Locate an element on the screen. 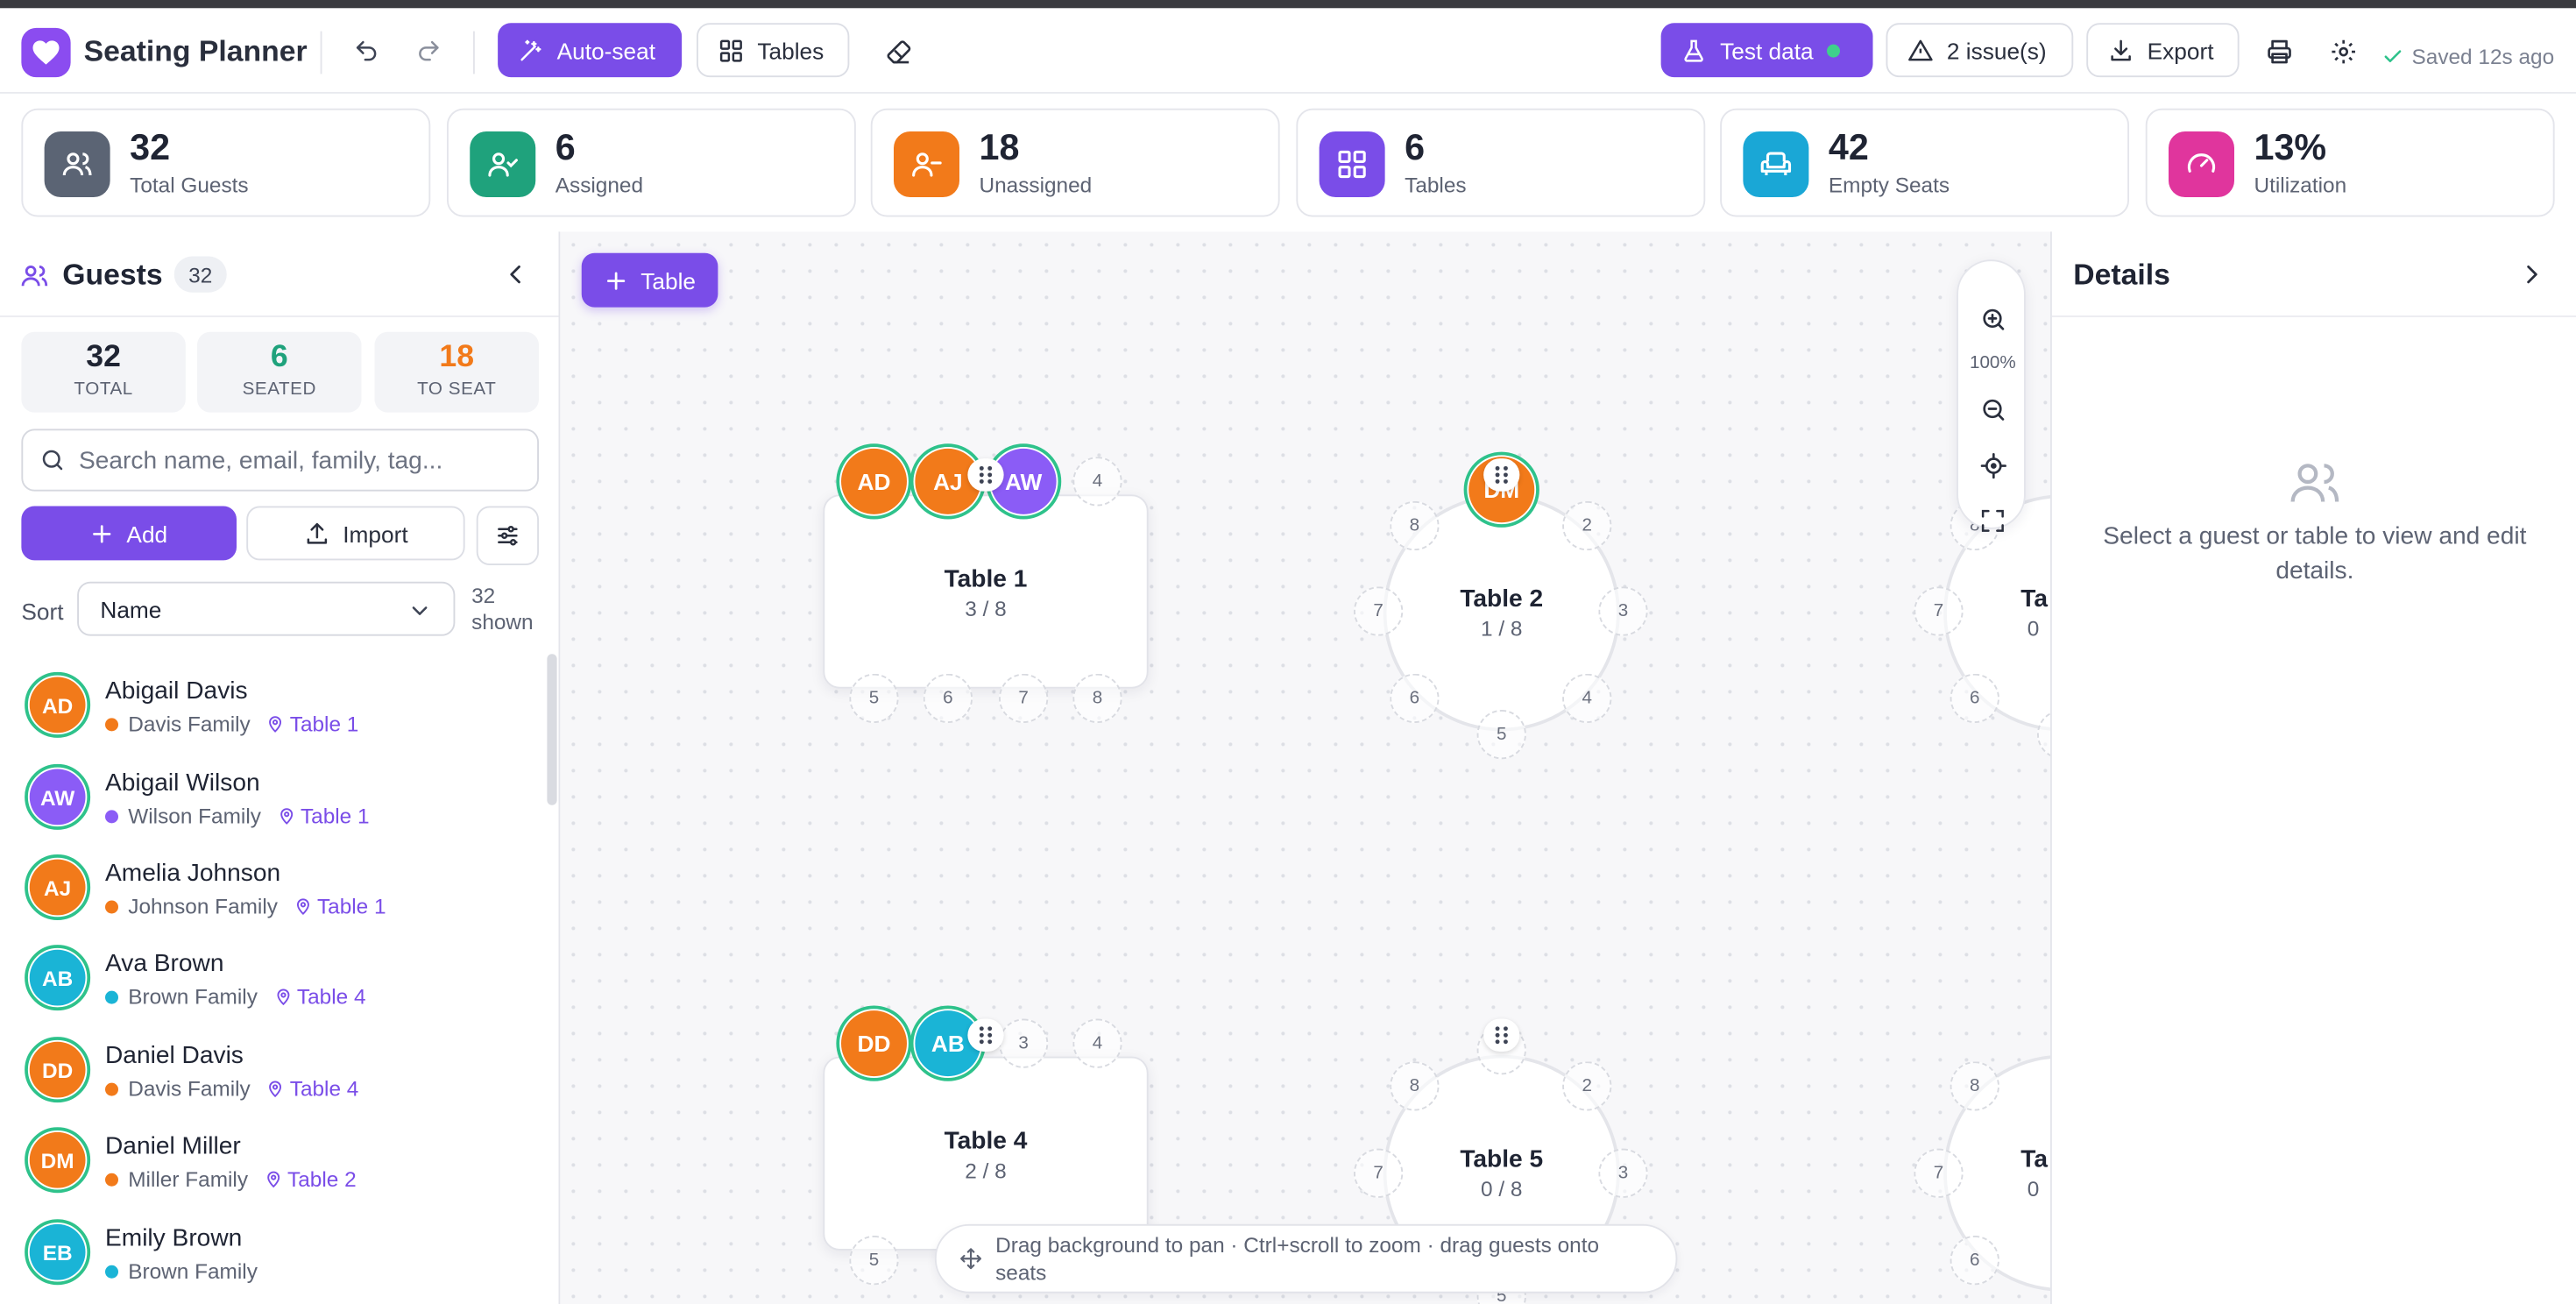  eraser-icon is located at coordinates (899, 50).